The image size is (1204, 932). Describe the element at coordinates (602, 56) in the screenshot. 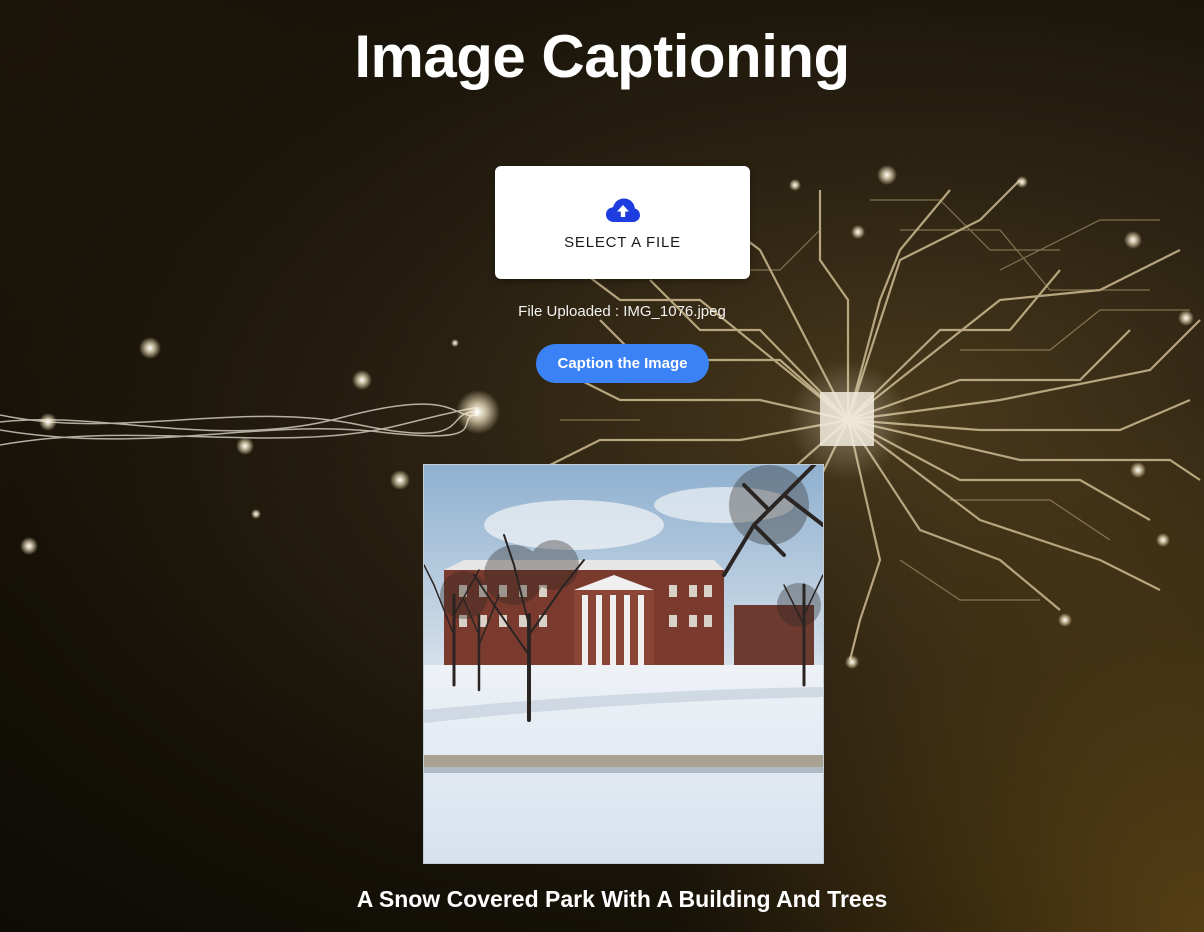

I see `page-title: Image Captioning` at that location.